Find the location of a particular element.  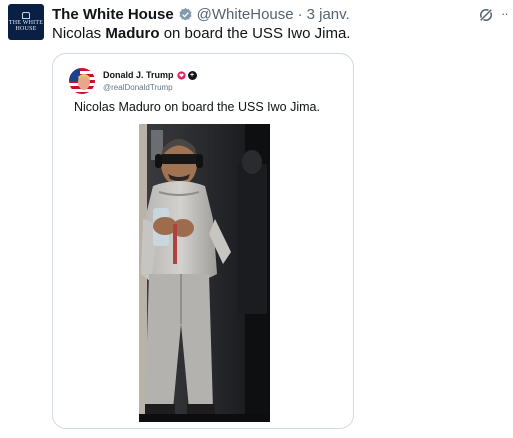

tweet-header: The White House @WhiteHouse · 3 janv. is located at coordinates (201, 14).